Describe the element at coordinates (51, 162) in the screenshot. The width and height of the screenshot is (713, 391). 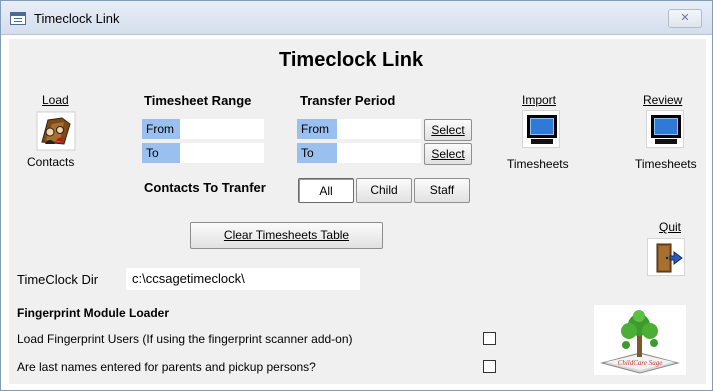
I see `load-sublabel: Contacts` at that location.